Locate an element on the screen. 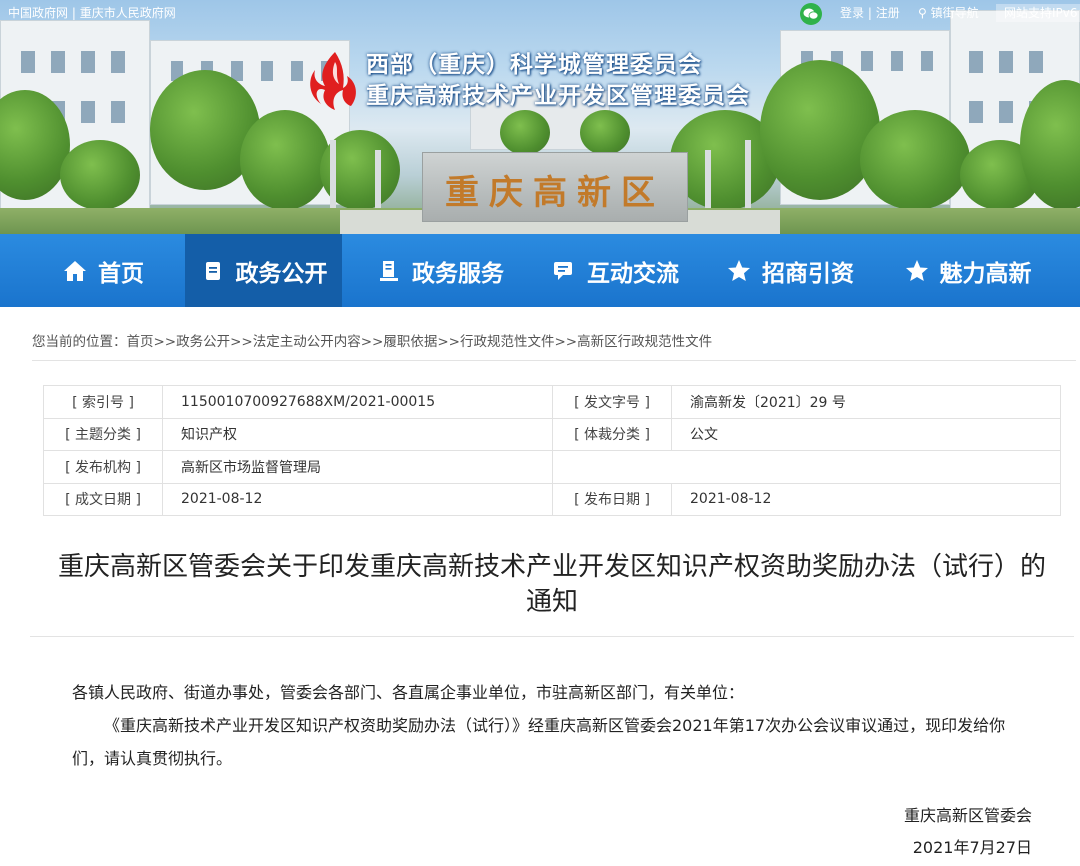  org-title-line2: 重庆高新技术产业开发区管理委员会 is located at coordinates (558, 96).